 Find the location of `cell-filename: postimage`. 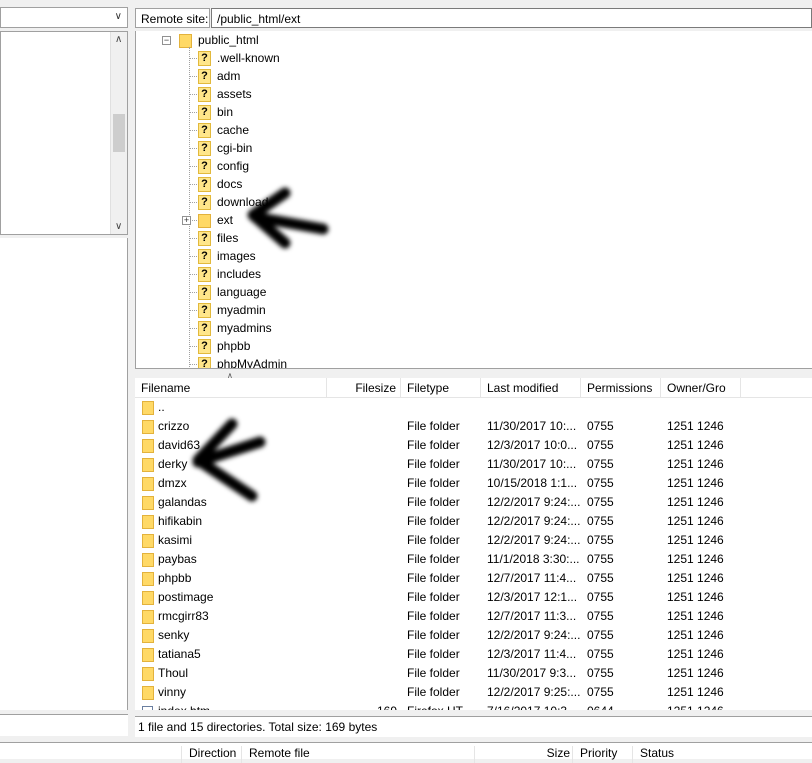

cell-filename: postimage is located at coordinates (186, 597).